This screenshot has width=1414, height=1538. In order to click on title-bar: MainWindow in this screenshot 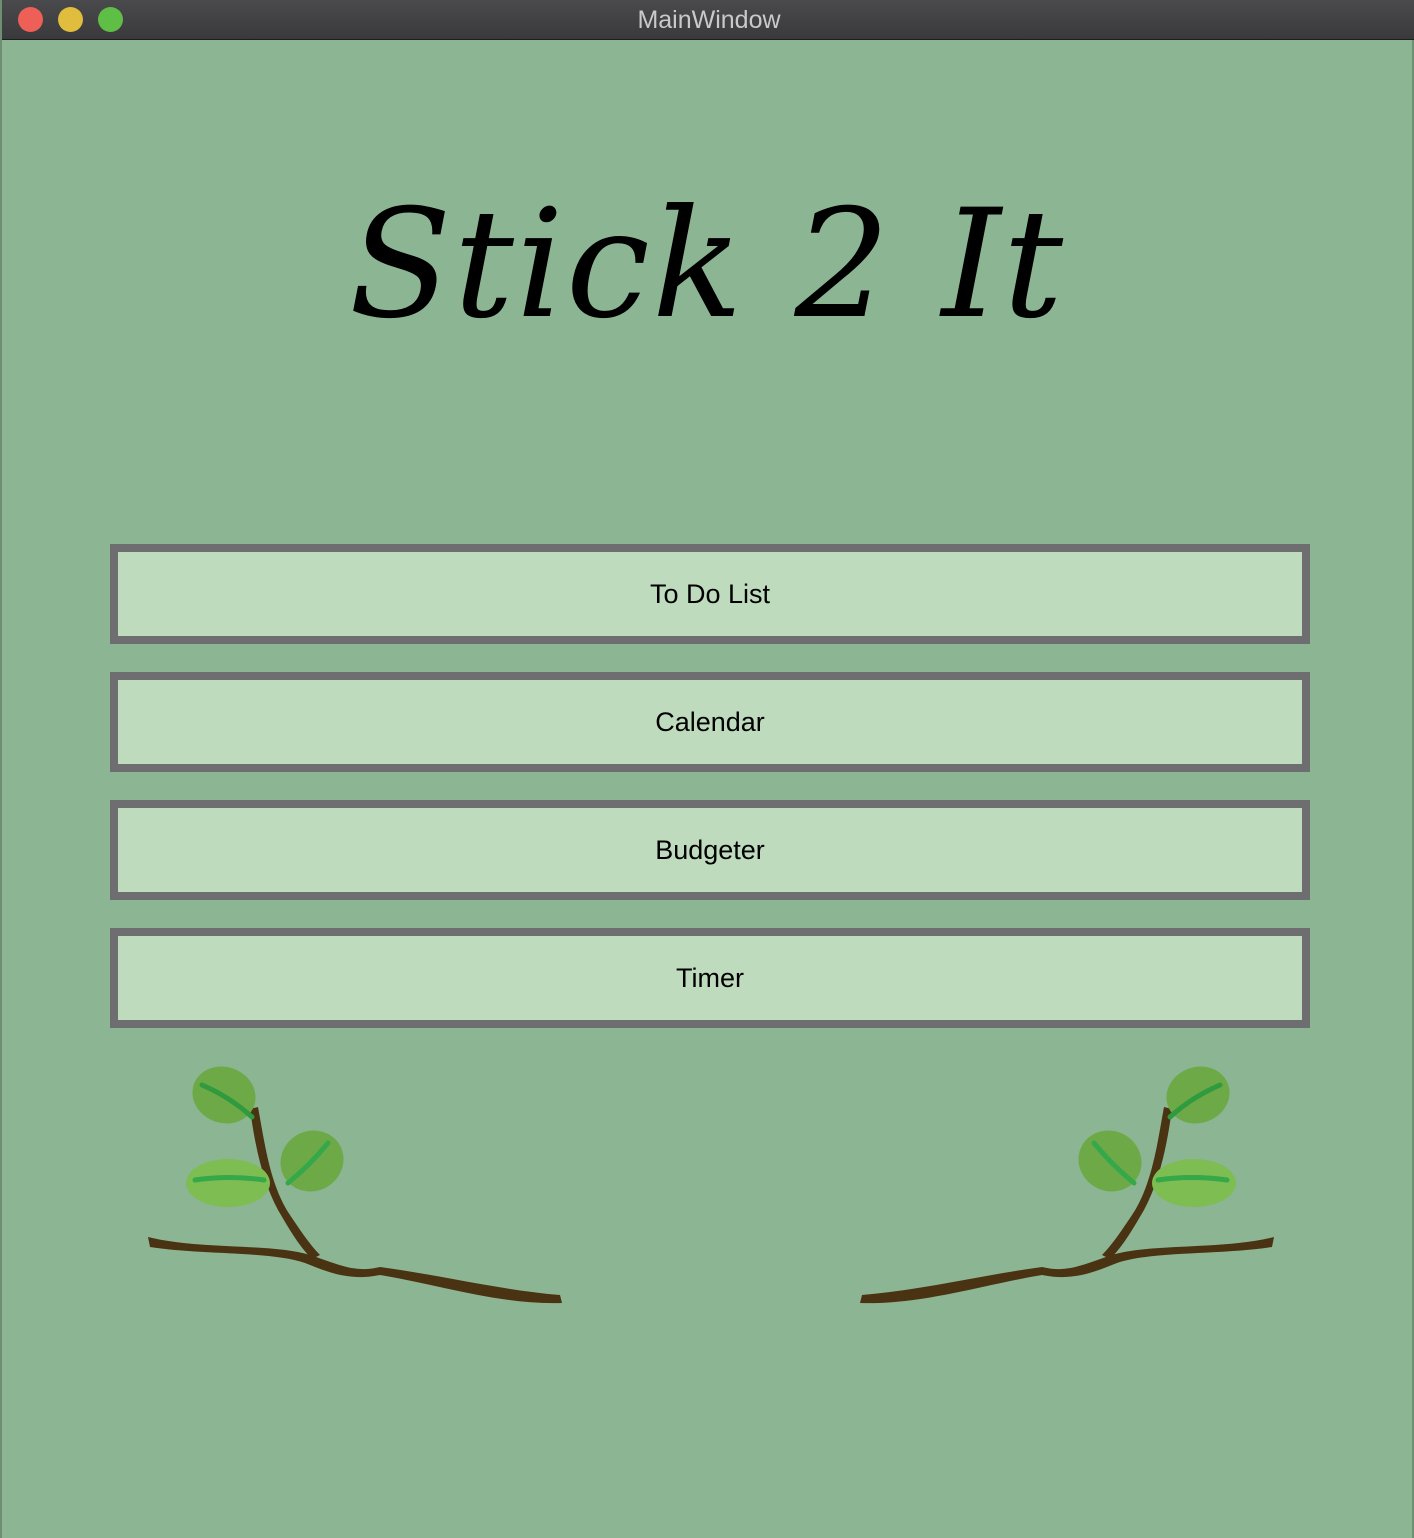, I will do `click(708, 20)`.